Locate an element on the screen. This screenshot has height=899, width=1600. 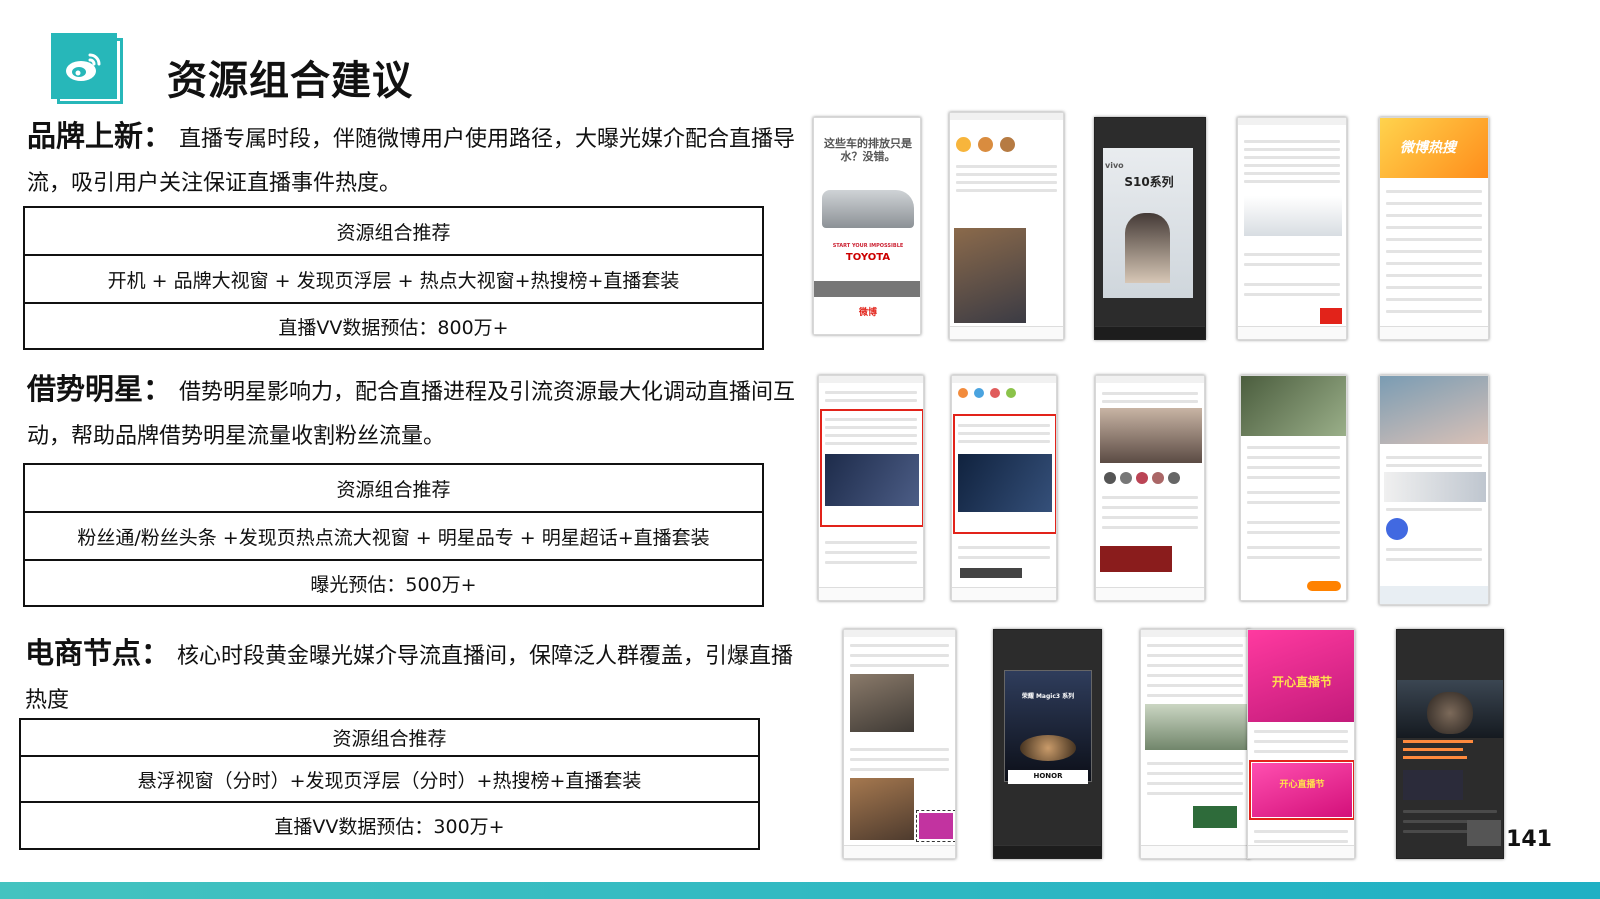
spokesperson-image is located at coordinates (1147, 248).